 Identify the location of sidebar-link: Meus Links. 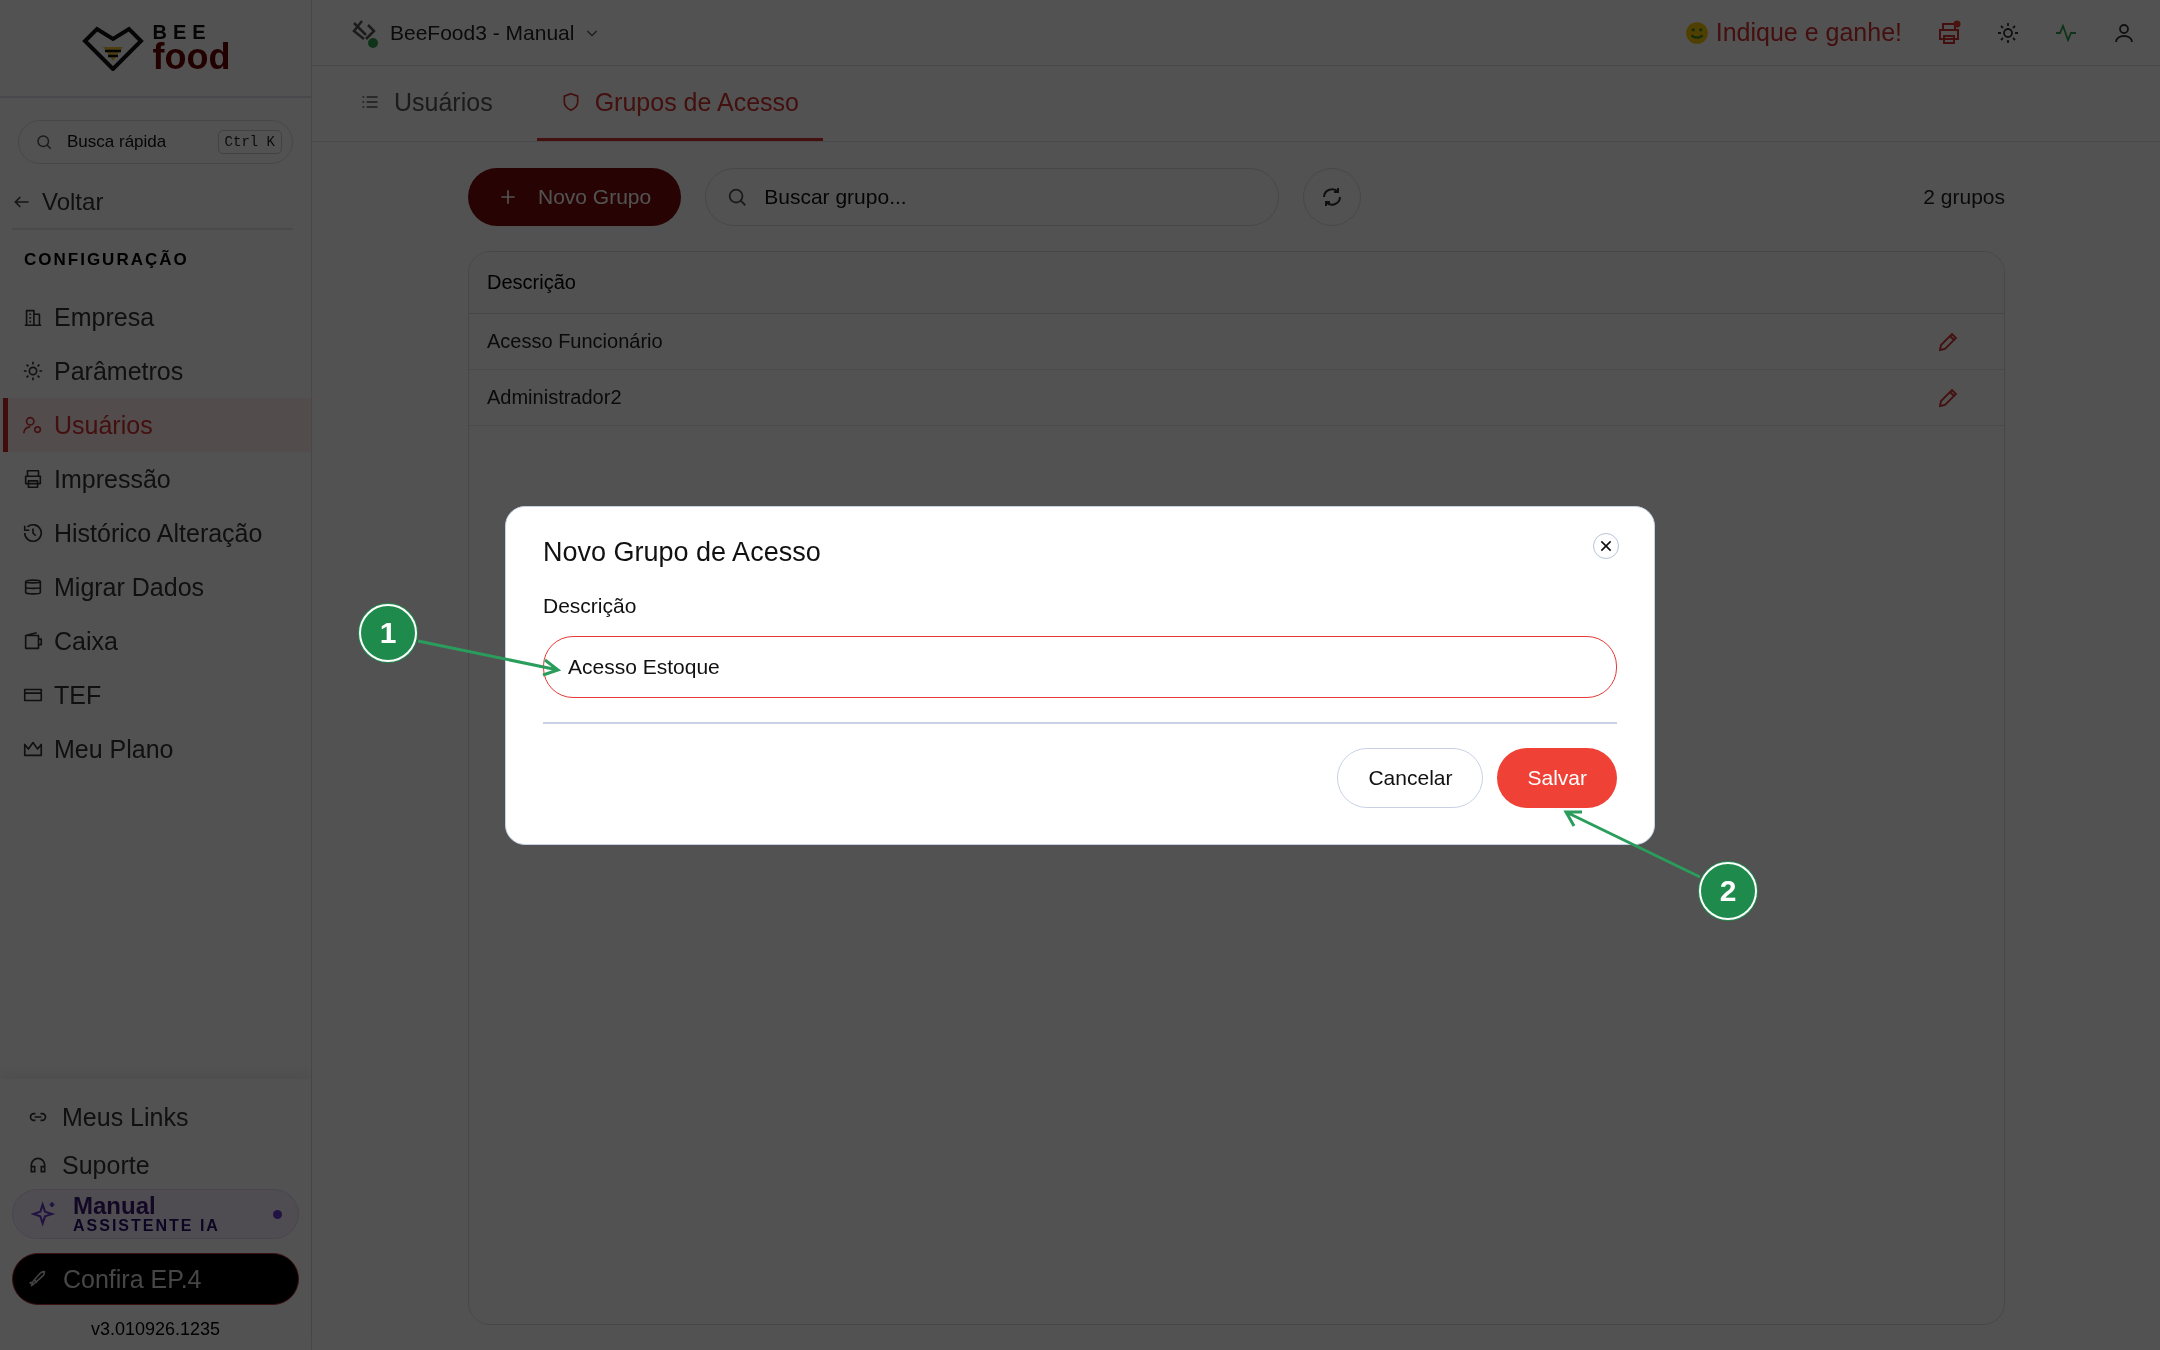
(155, 1117).